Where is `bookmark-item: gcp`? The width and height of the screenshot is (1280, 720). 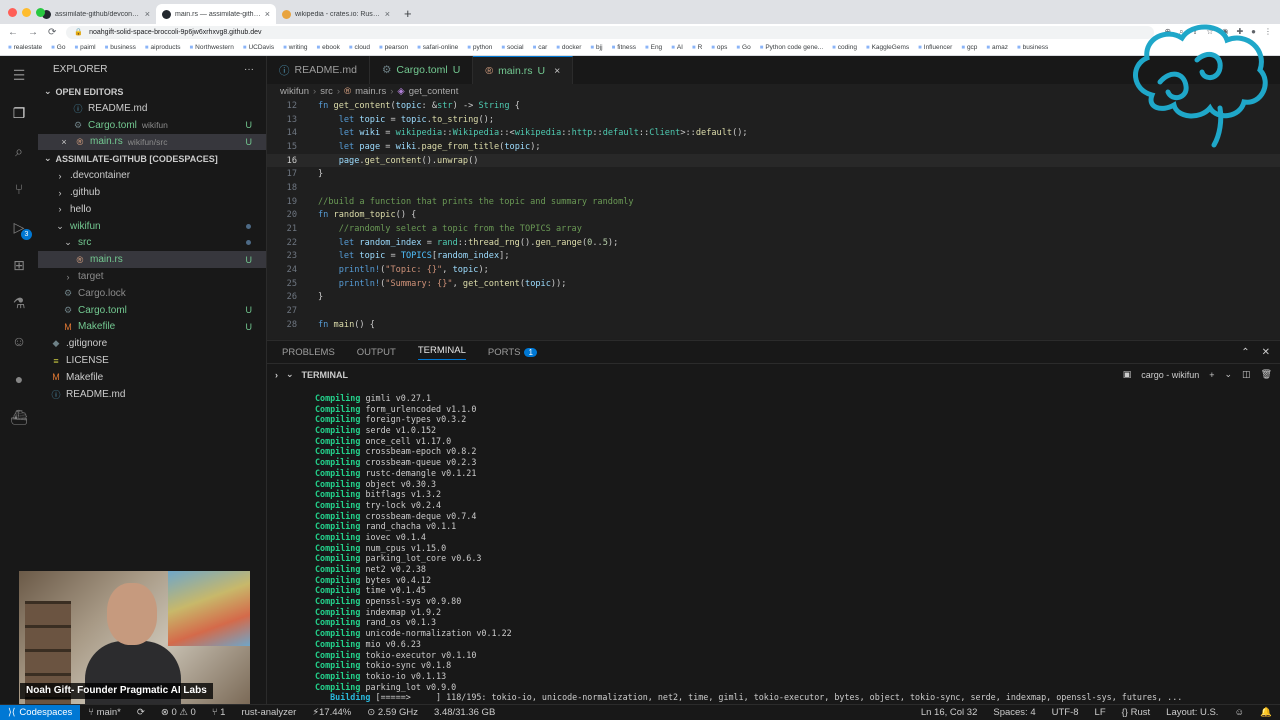 bookmark-item: gcp is located at coordinates (969, 47).